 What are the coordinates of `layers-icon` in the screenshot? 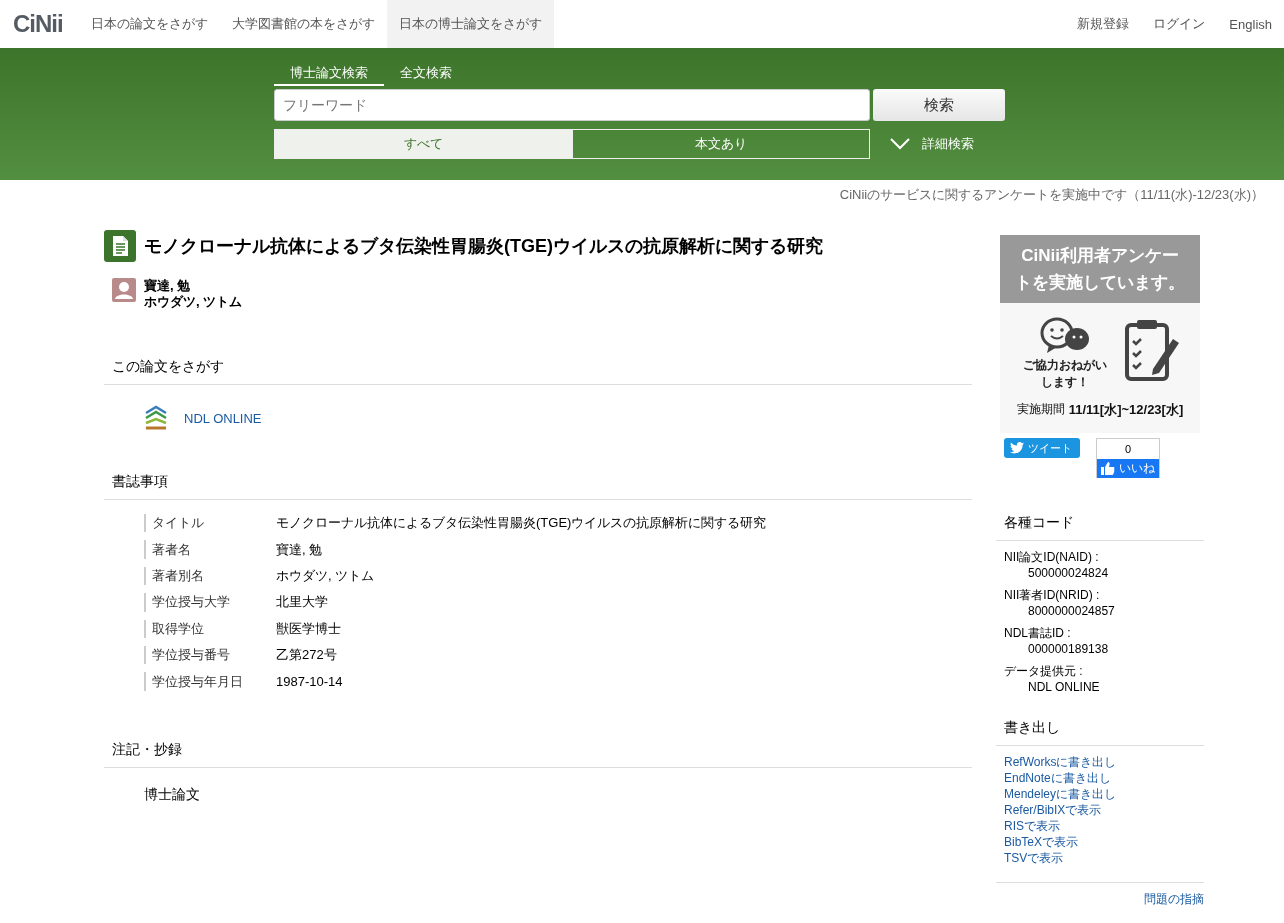 It's located at (156, 418).